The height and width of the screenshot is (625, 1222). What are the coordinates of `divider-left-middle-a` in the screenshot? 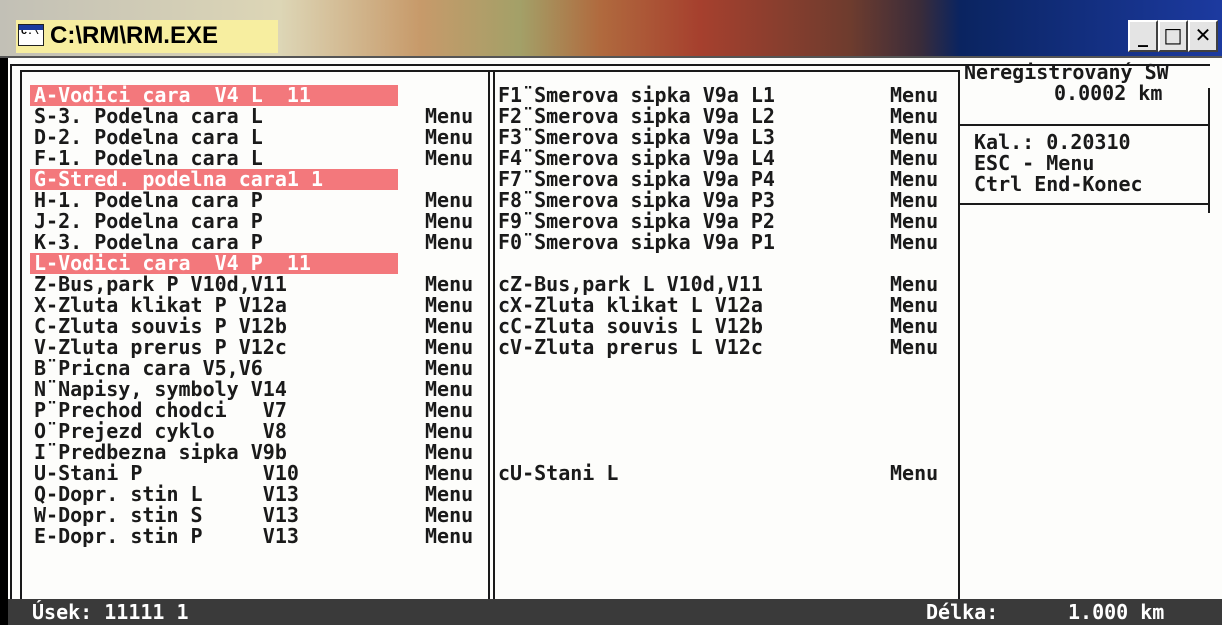 It's located at (489, 334).